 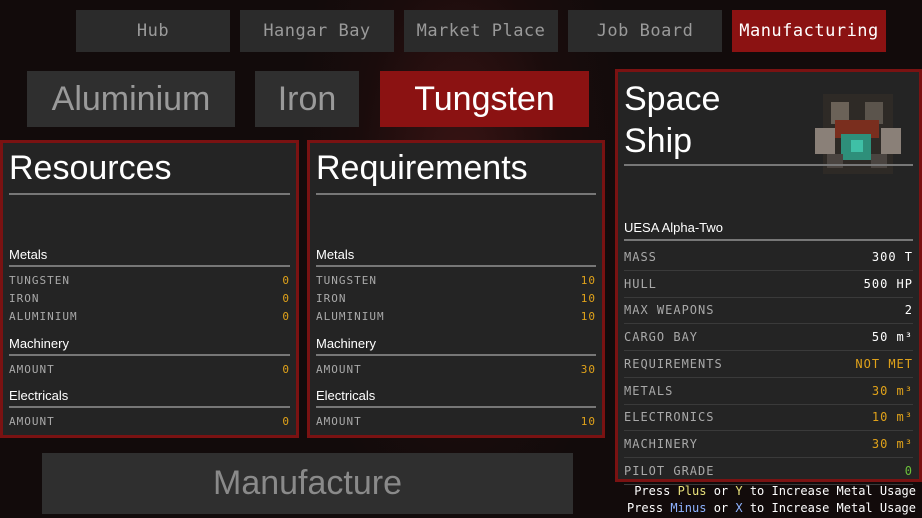 I want to click on tab-hub: Hub, so click(x=153, y=31).